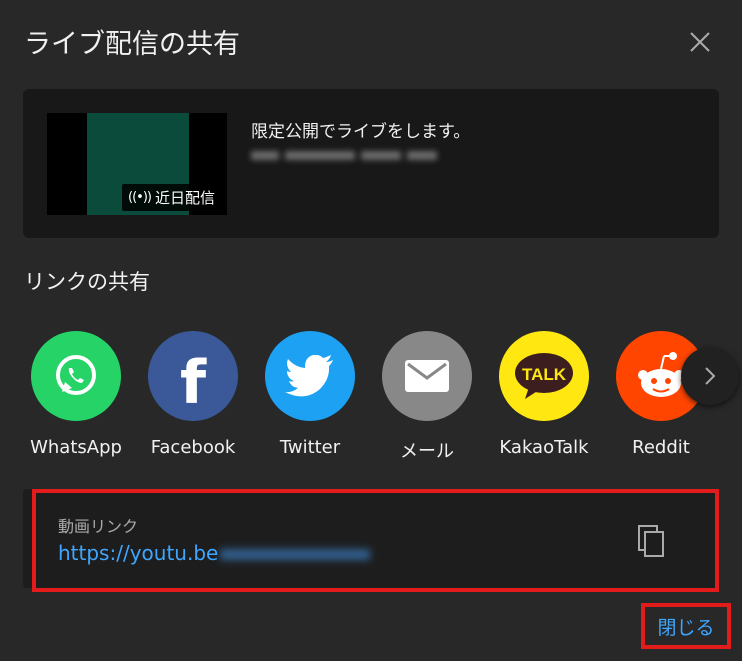  I want to click on video-scheduled-time-redacted, so click(346, 155).